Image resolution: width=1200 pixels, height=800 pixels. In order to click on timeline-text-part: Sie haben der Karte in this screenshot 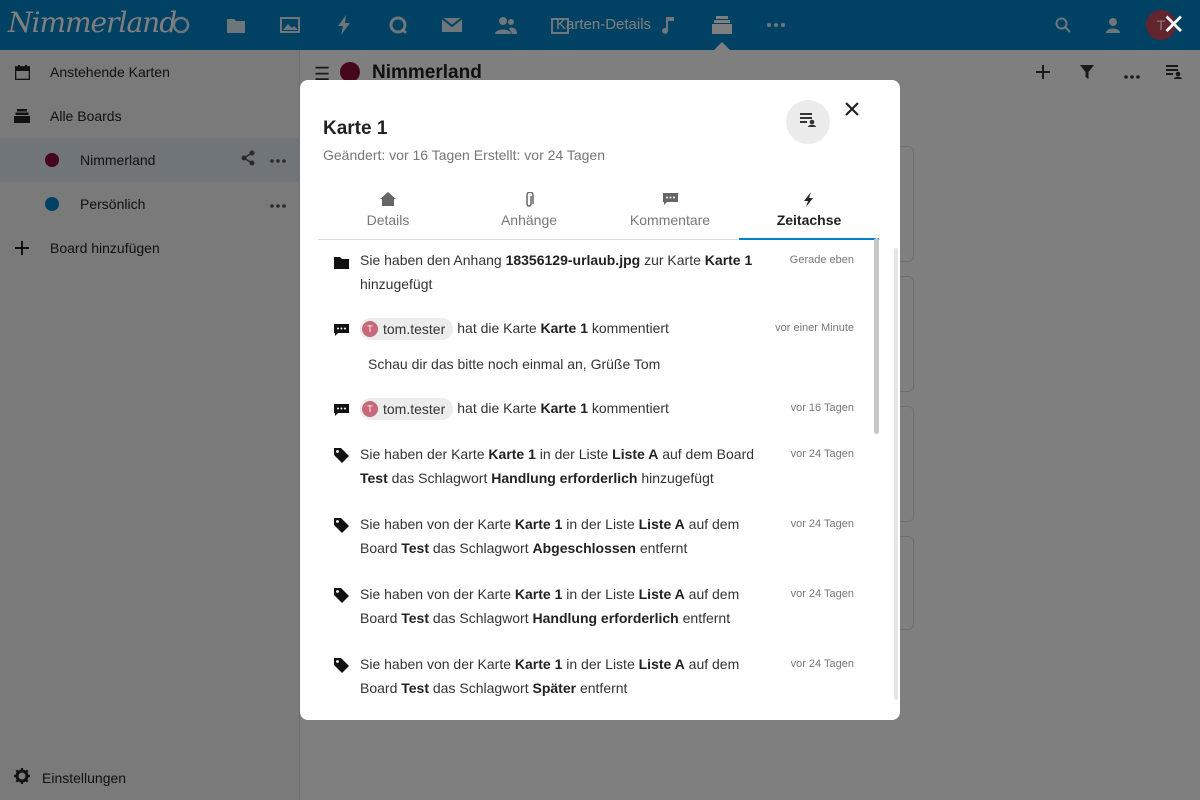, I will do `click(424, 454)`.